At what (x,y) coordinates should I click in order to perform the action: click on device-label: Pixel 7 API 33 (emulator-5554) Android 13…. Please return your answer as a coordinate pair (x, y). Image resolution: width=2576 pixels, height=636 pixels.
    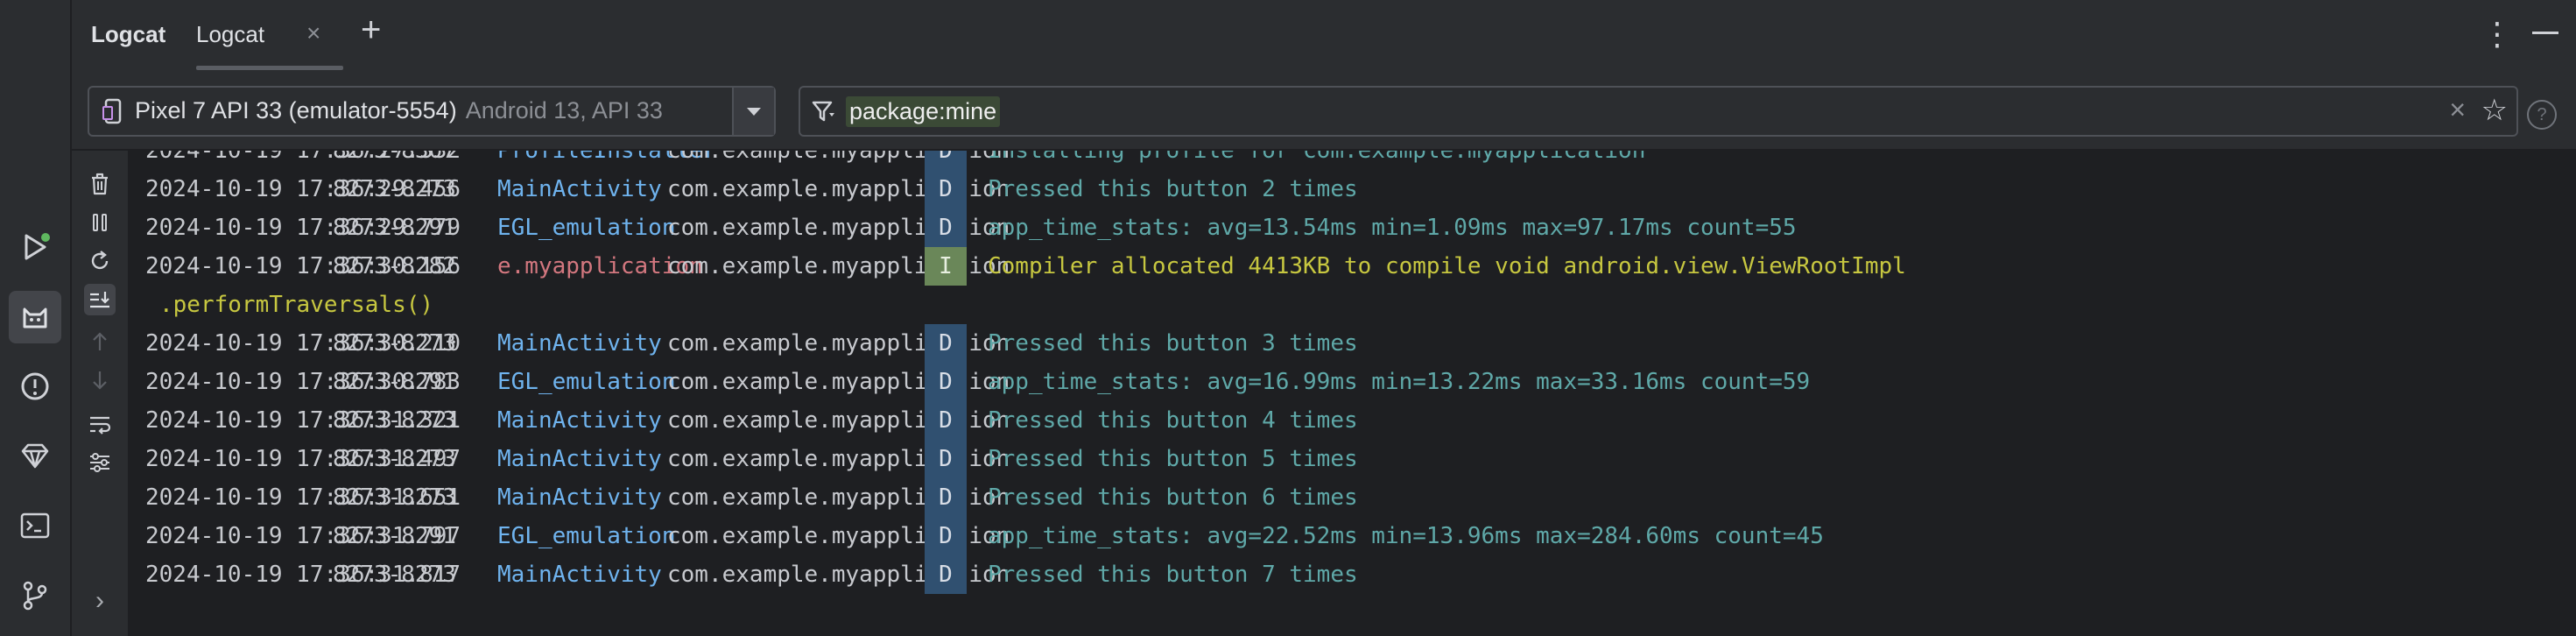
    Looking at the image, I should click on (399, 110).